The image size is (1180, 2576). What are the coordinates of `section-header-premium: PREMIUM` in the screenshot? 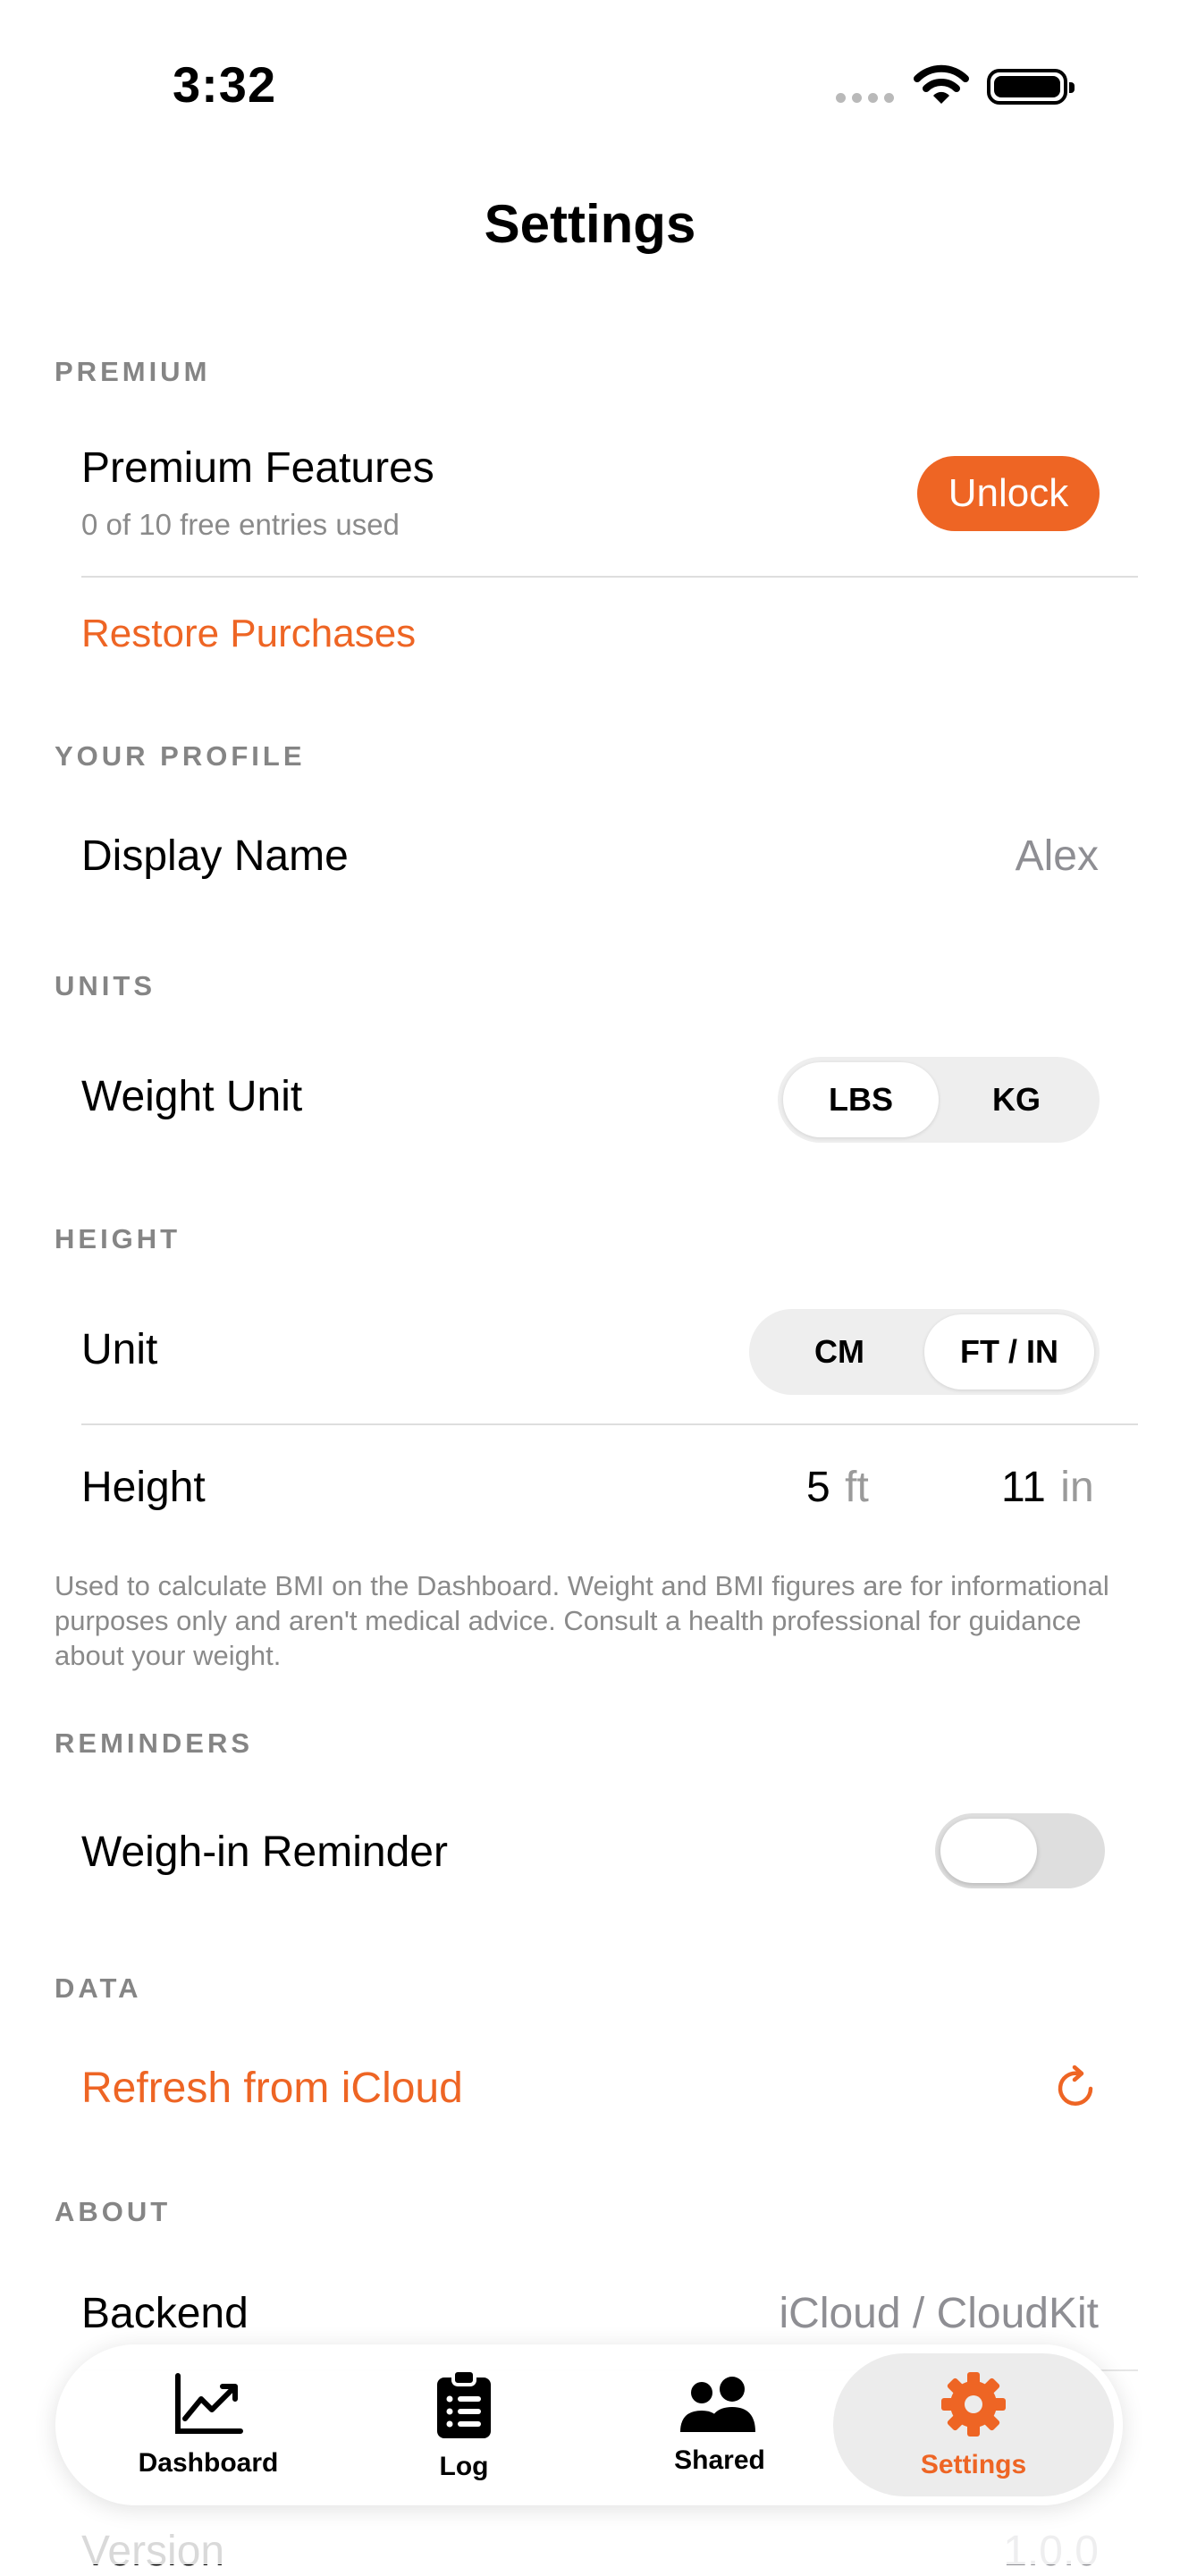 It's located at (133, 371).